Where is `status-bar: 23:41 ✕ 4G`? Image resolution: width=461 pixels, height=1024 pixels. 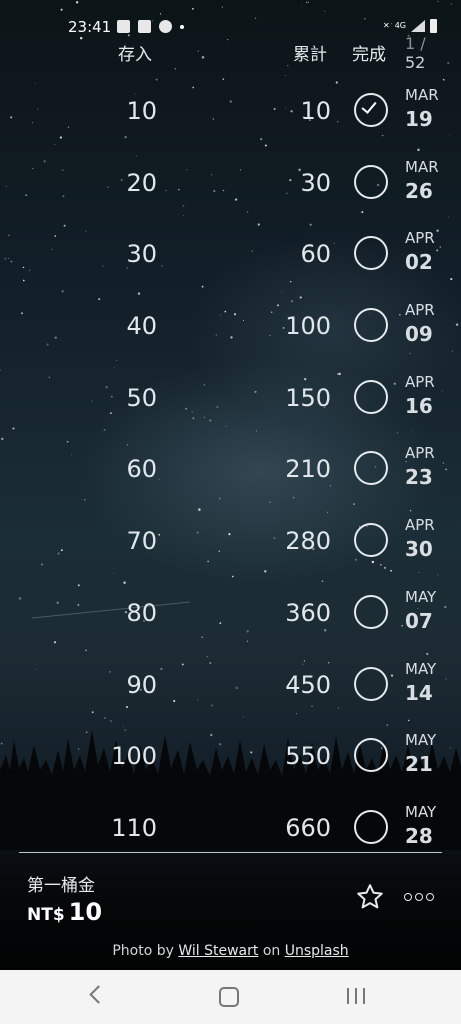 status-bar: 23:41 ✕ 4G is located at coordinates (230, 20).